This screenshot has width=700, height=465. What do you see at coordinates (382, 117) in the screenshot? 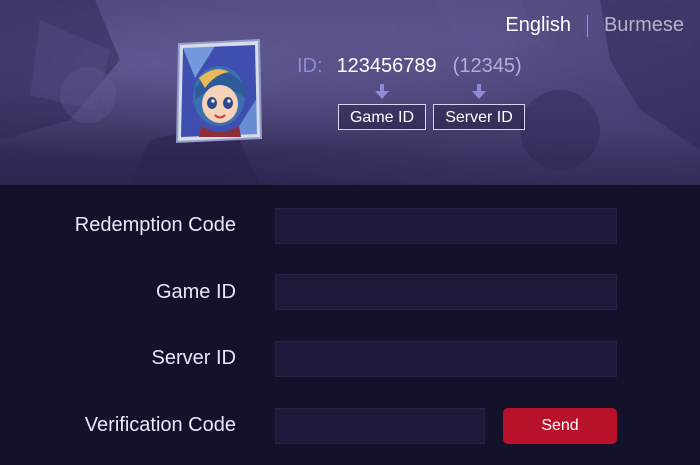
I see `game-id-hint: Game ID` at bounding box center [382, 117].